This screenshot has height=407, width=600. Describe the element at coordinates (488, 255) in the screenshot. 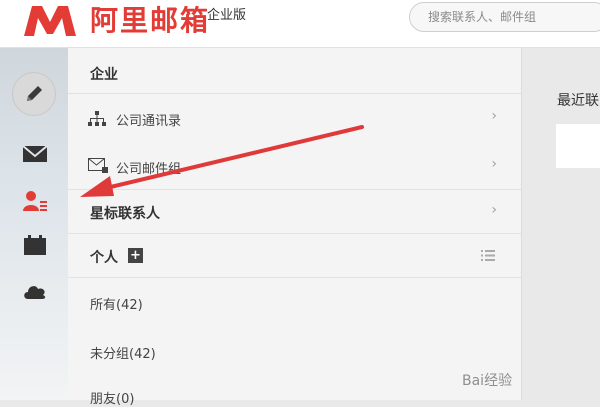

I see `list-manage-icon` at that location.